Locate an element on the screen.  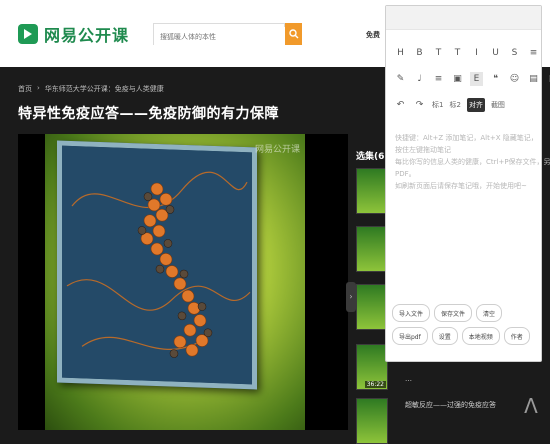
header-link: 免费 is located at coordinates (373, 35).